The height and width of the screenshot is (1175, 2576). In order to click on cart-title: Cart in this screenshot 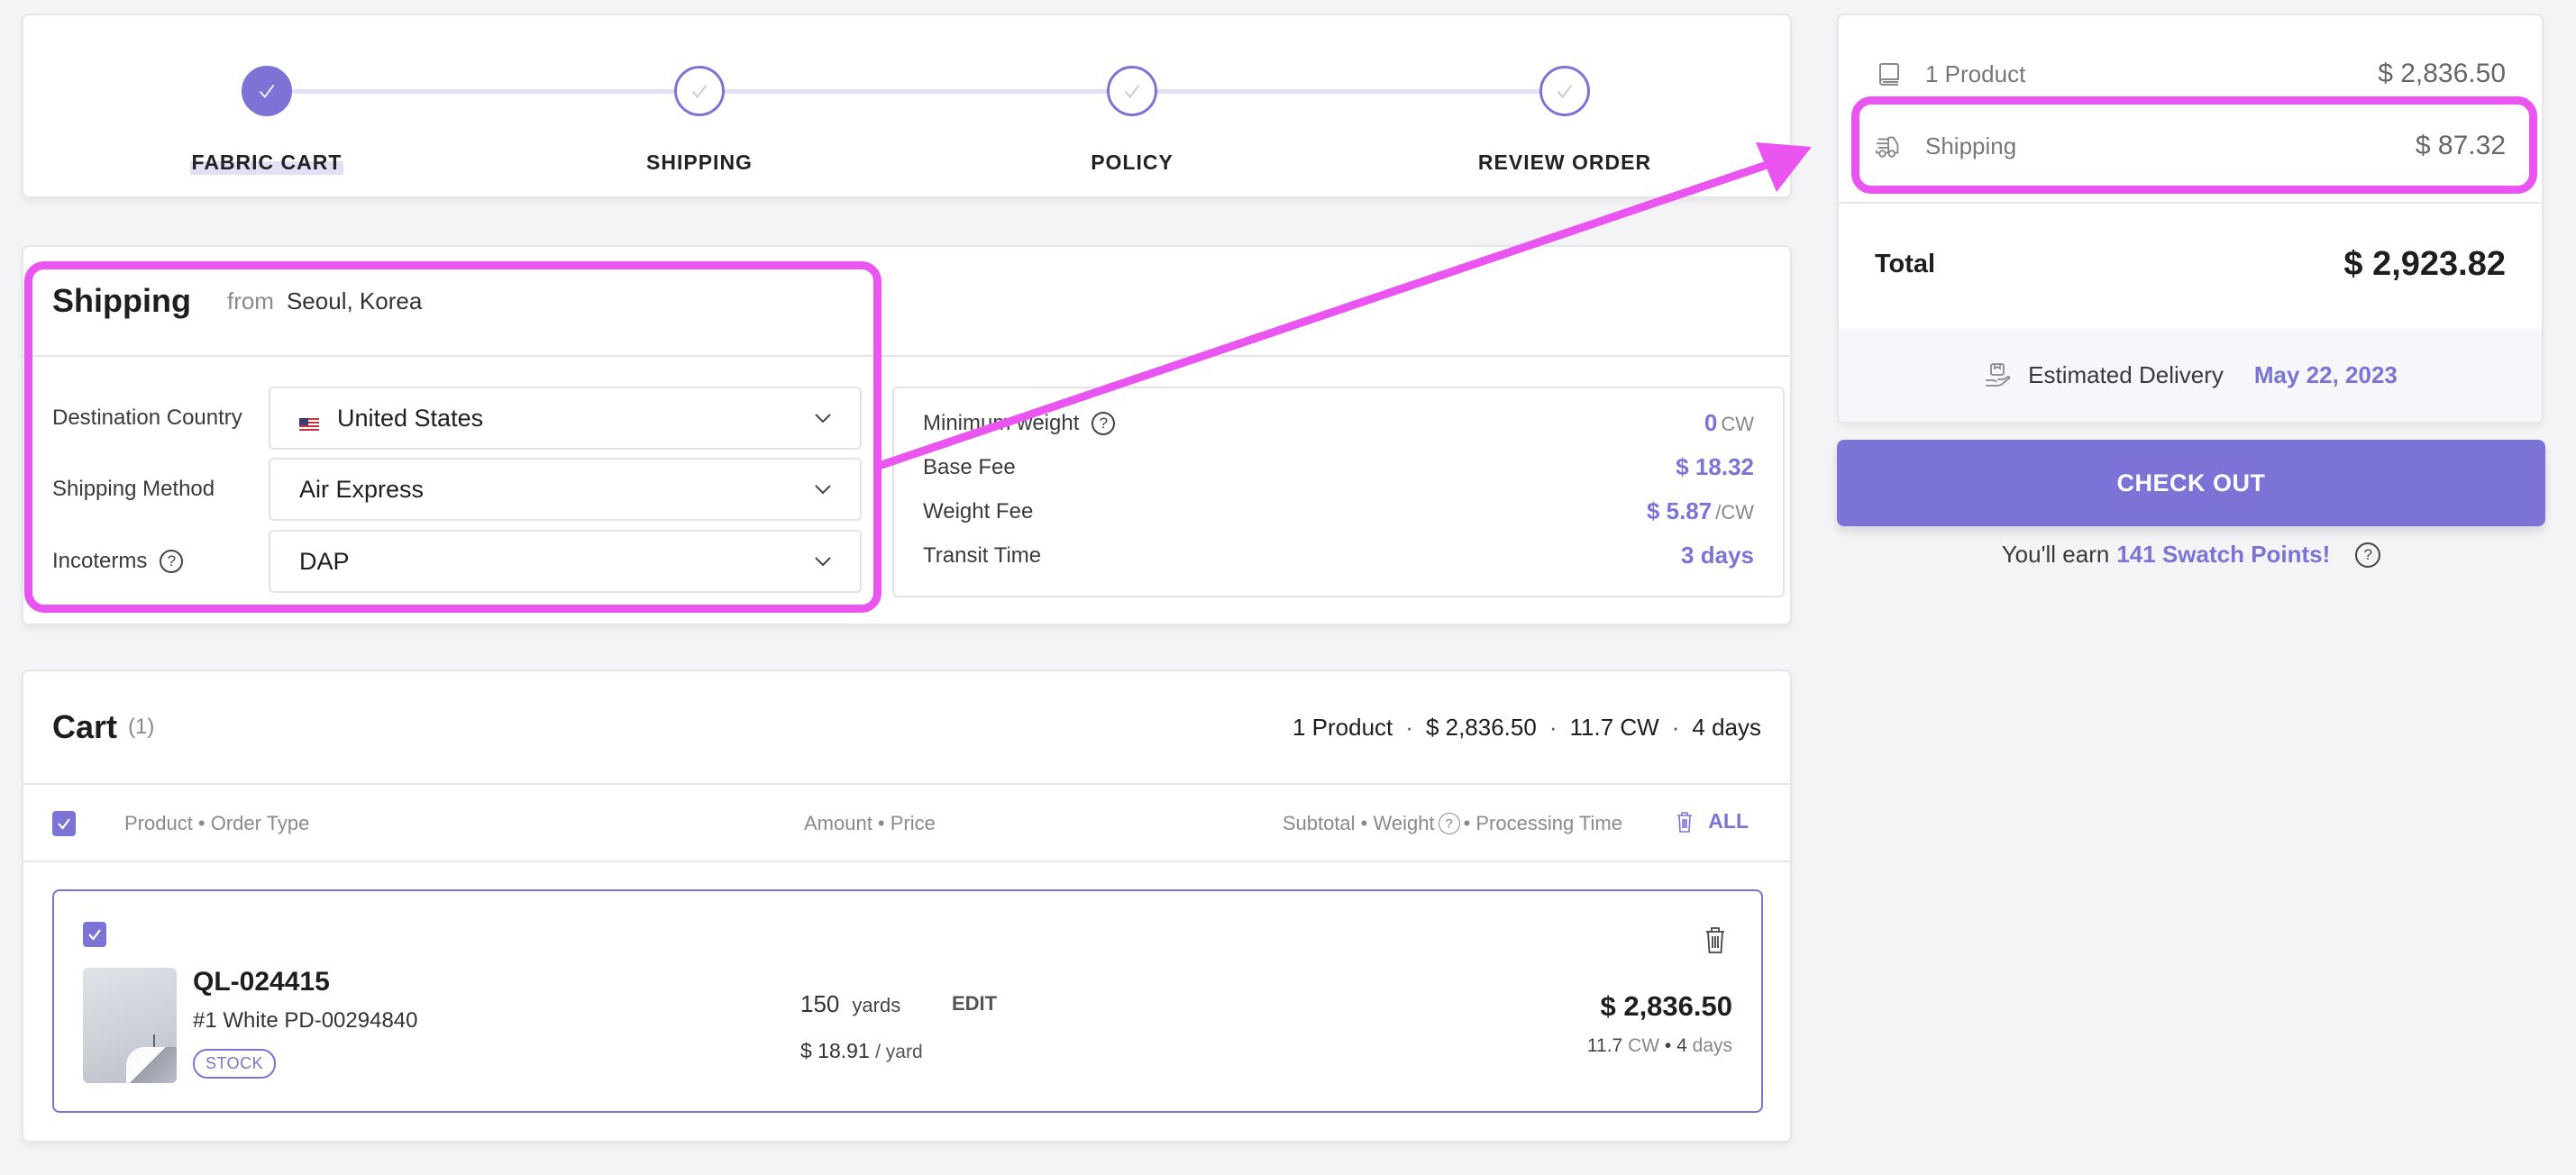, I will do `click(85, 726)`.